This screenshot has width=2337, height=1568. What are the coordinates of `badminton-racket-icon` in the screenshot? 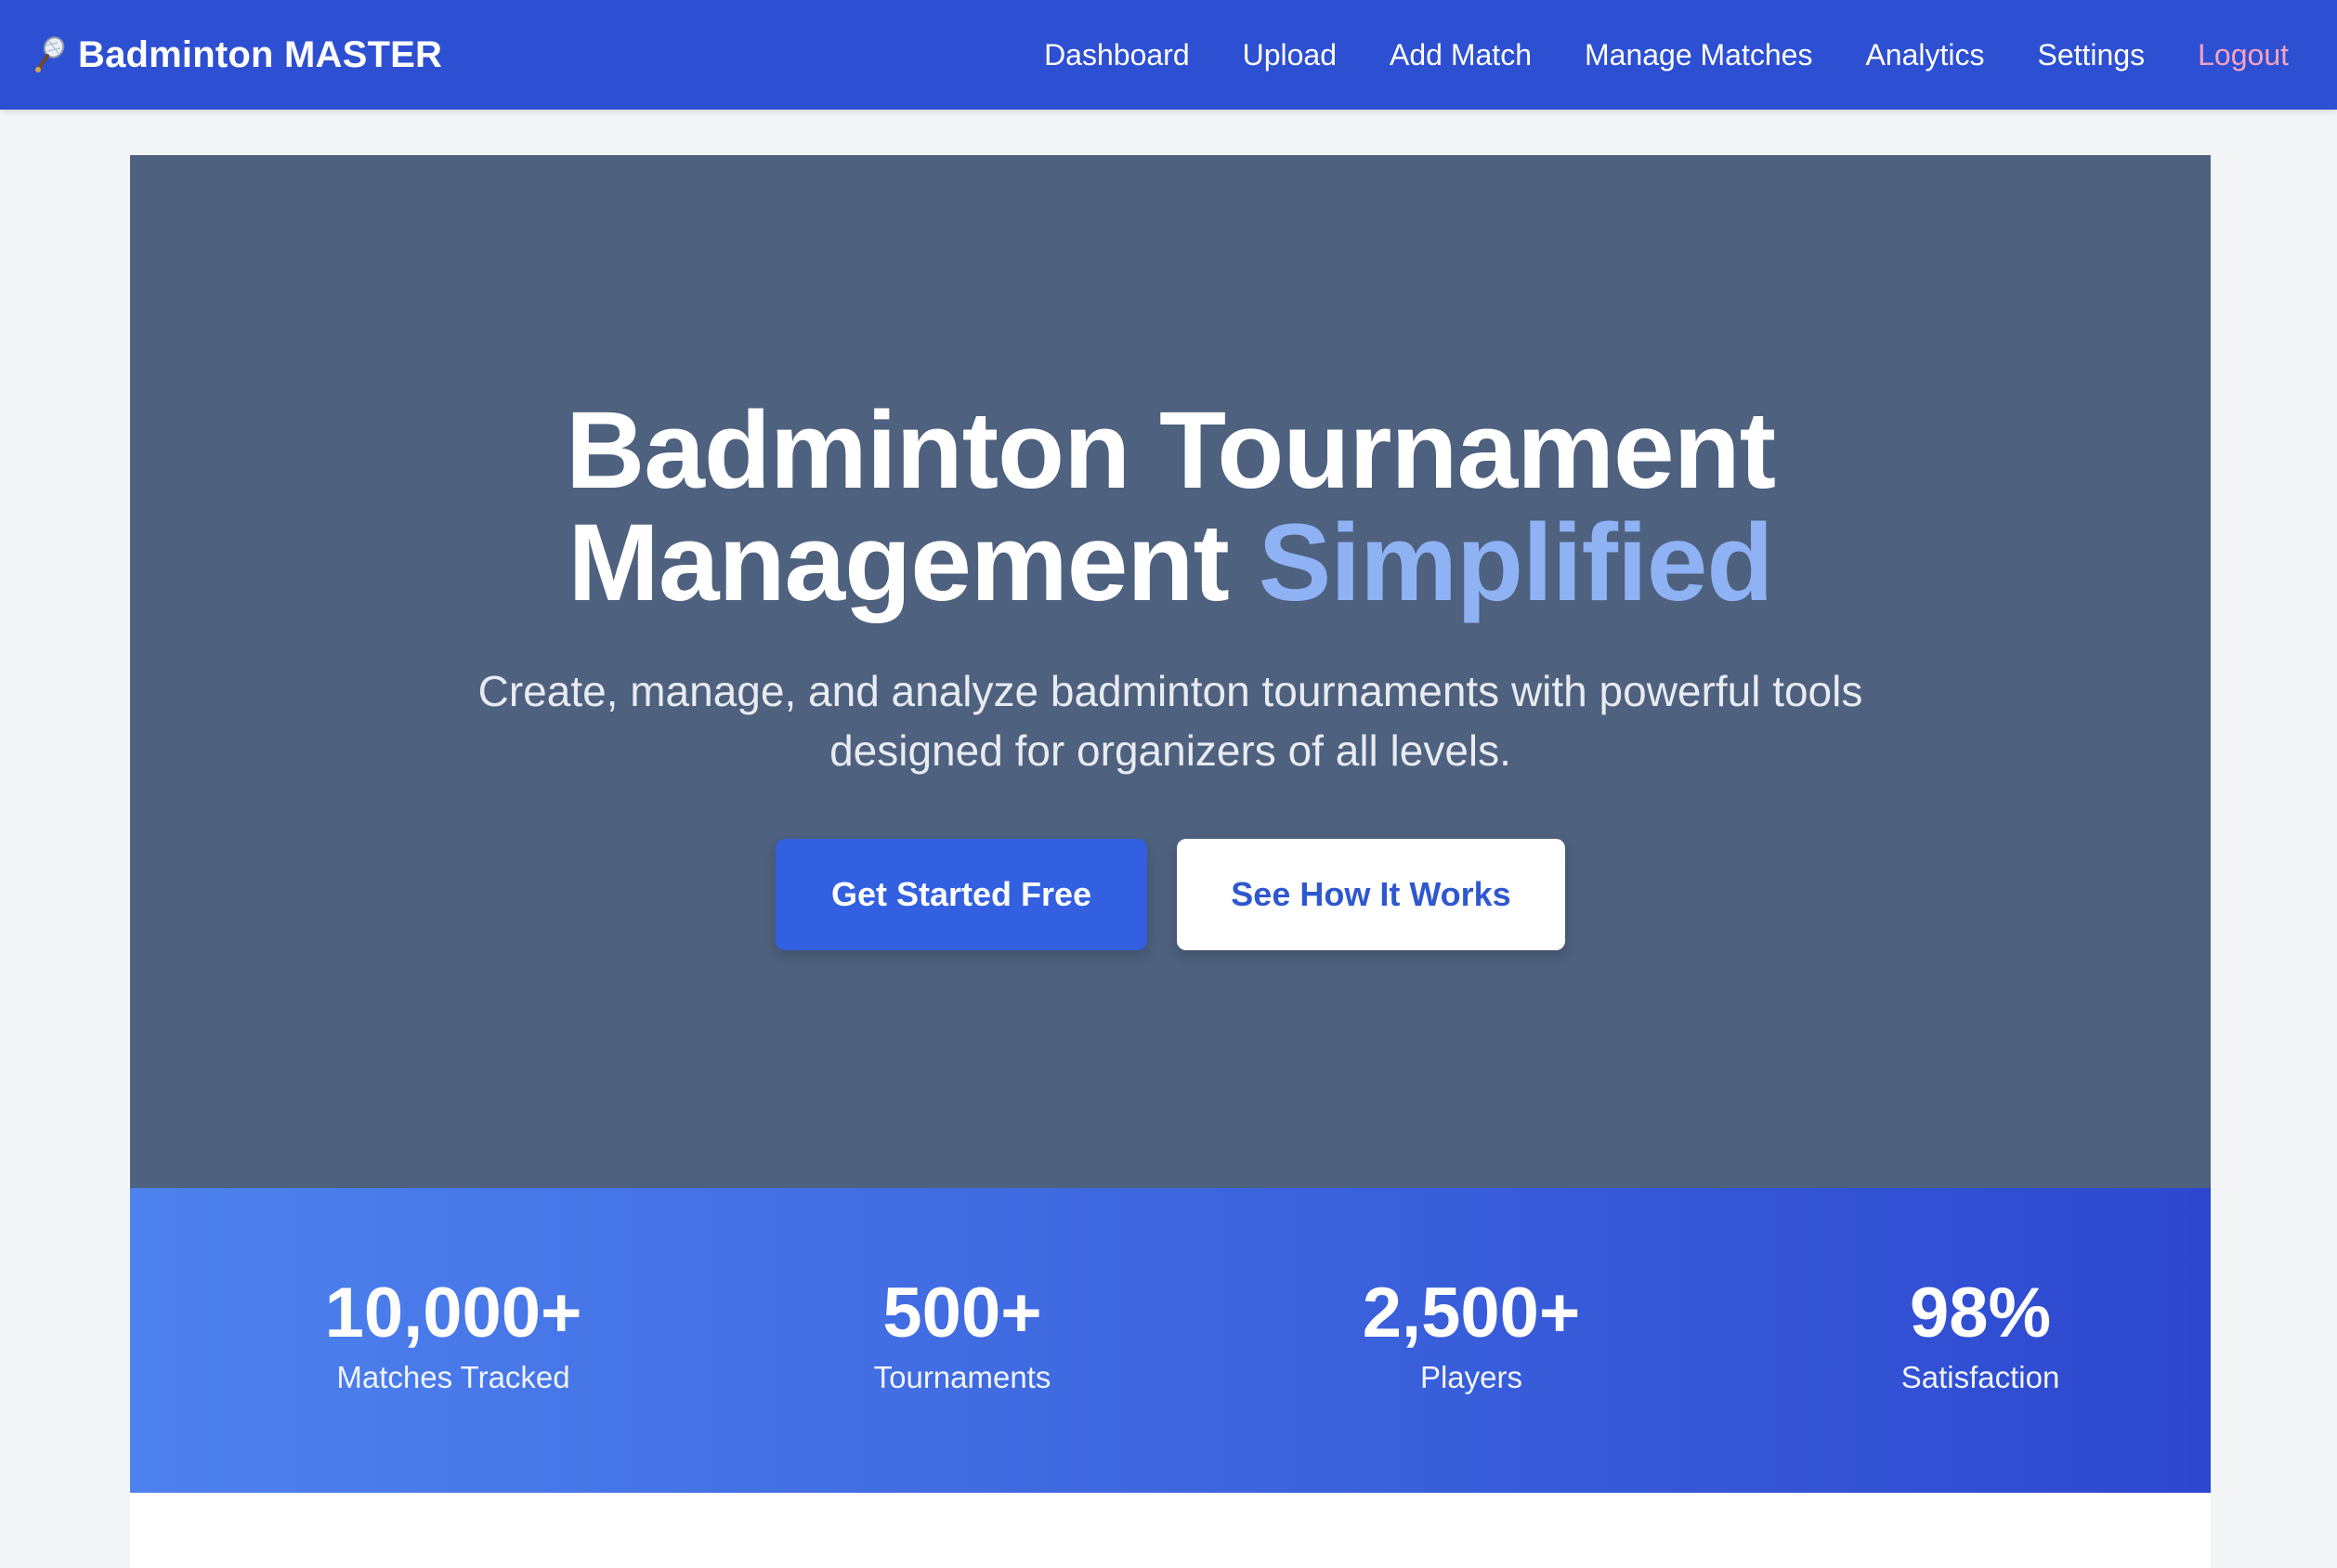 It's located at (50, 54).